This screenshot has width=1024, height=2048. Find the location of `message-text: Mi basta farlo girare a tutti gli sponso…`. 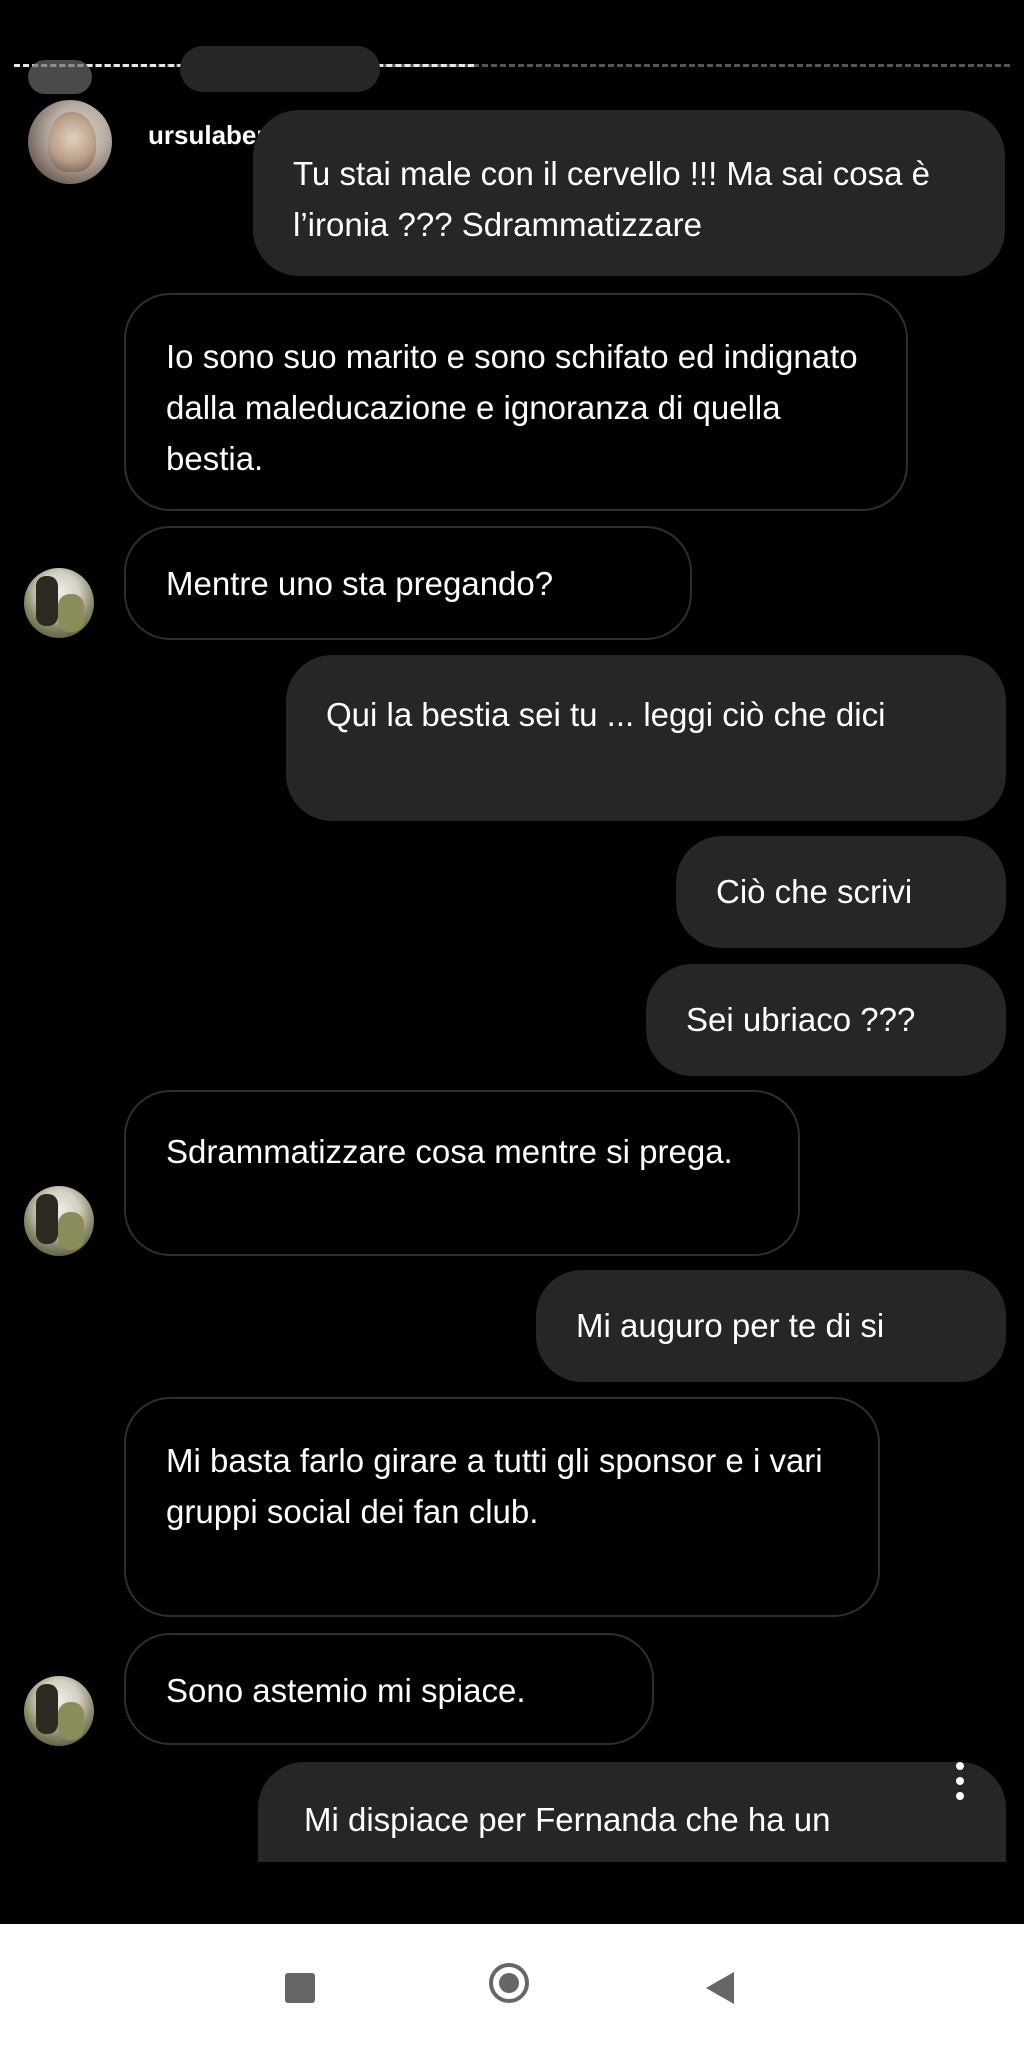

message-text: Mi basta farlo girare a tutti gli sponso… is located at coordinates (494, 1486).